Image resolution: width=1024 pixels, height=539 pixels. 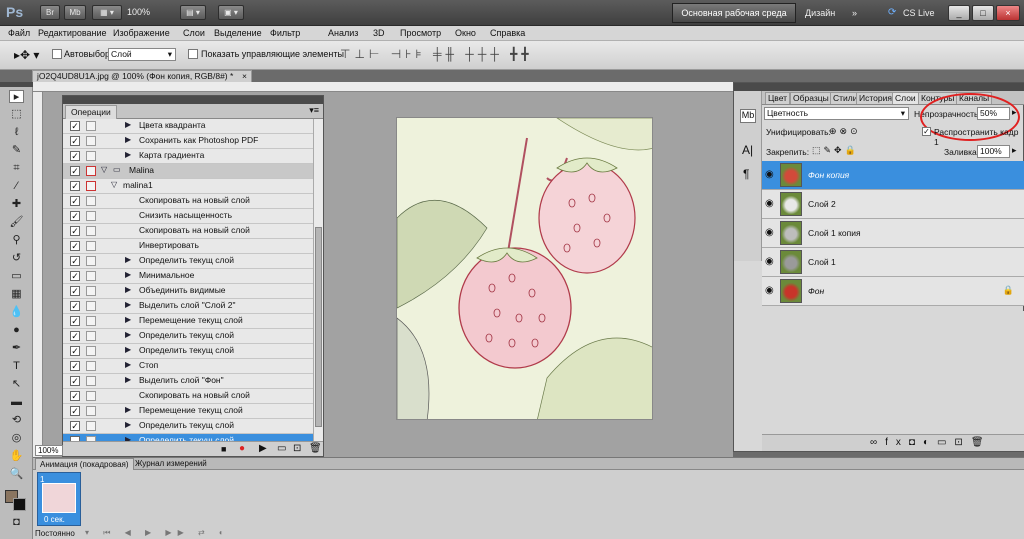 I want to click on mini-bridge-button: Mb, so click(x=75, y=12).